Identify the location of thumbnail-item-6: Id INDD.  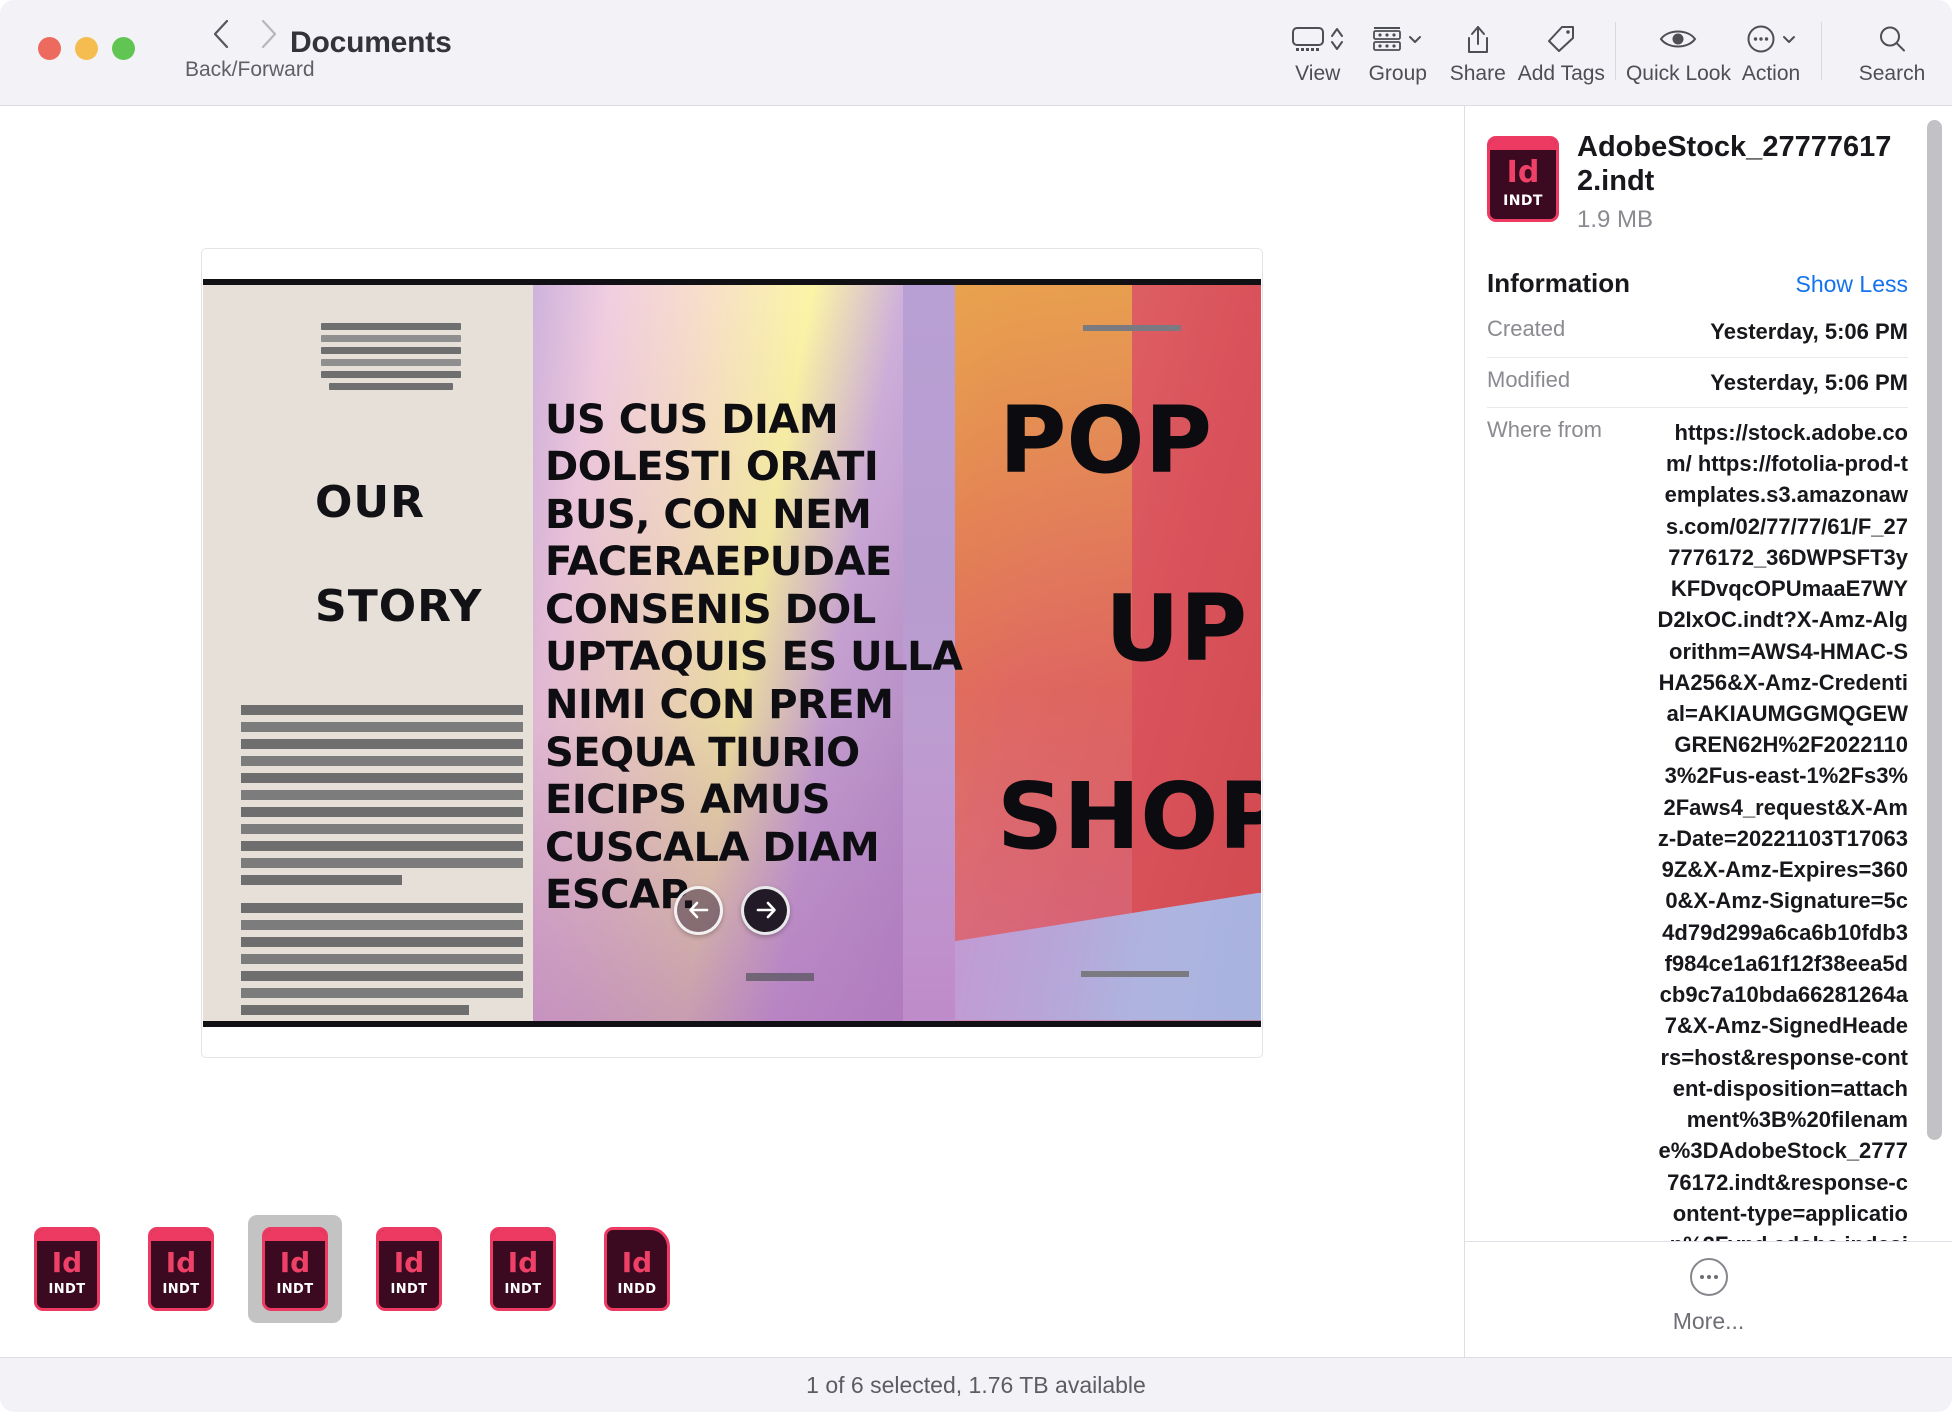
(637, 1269).